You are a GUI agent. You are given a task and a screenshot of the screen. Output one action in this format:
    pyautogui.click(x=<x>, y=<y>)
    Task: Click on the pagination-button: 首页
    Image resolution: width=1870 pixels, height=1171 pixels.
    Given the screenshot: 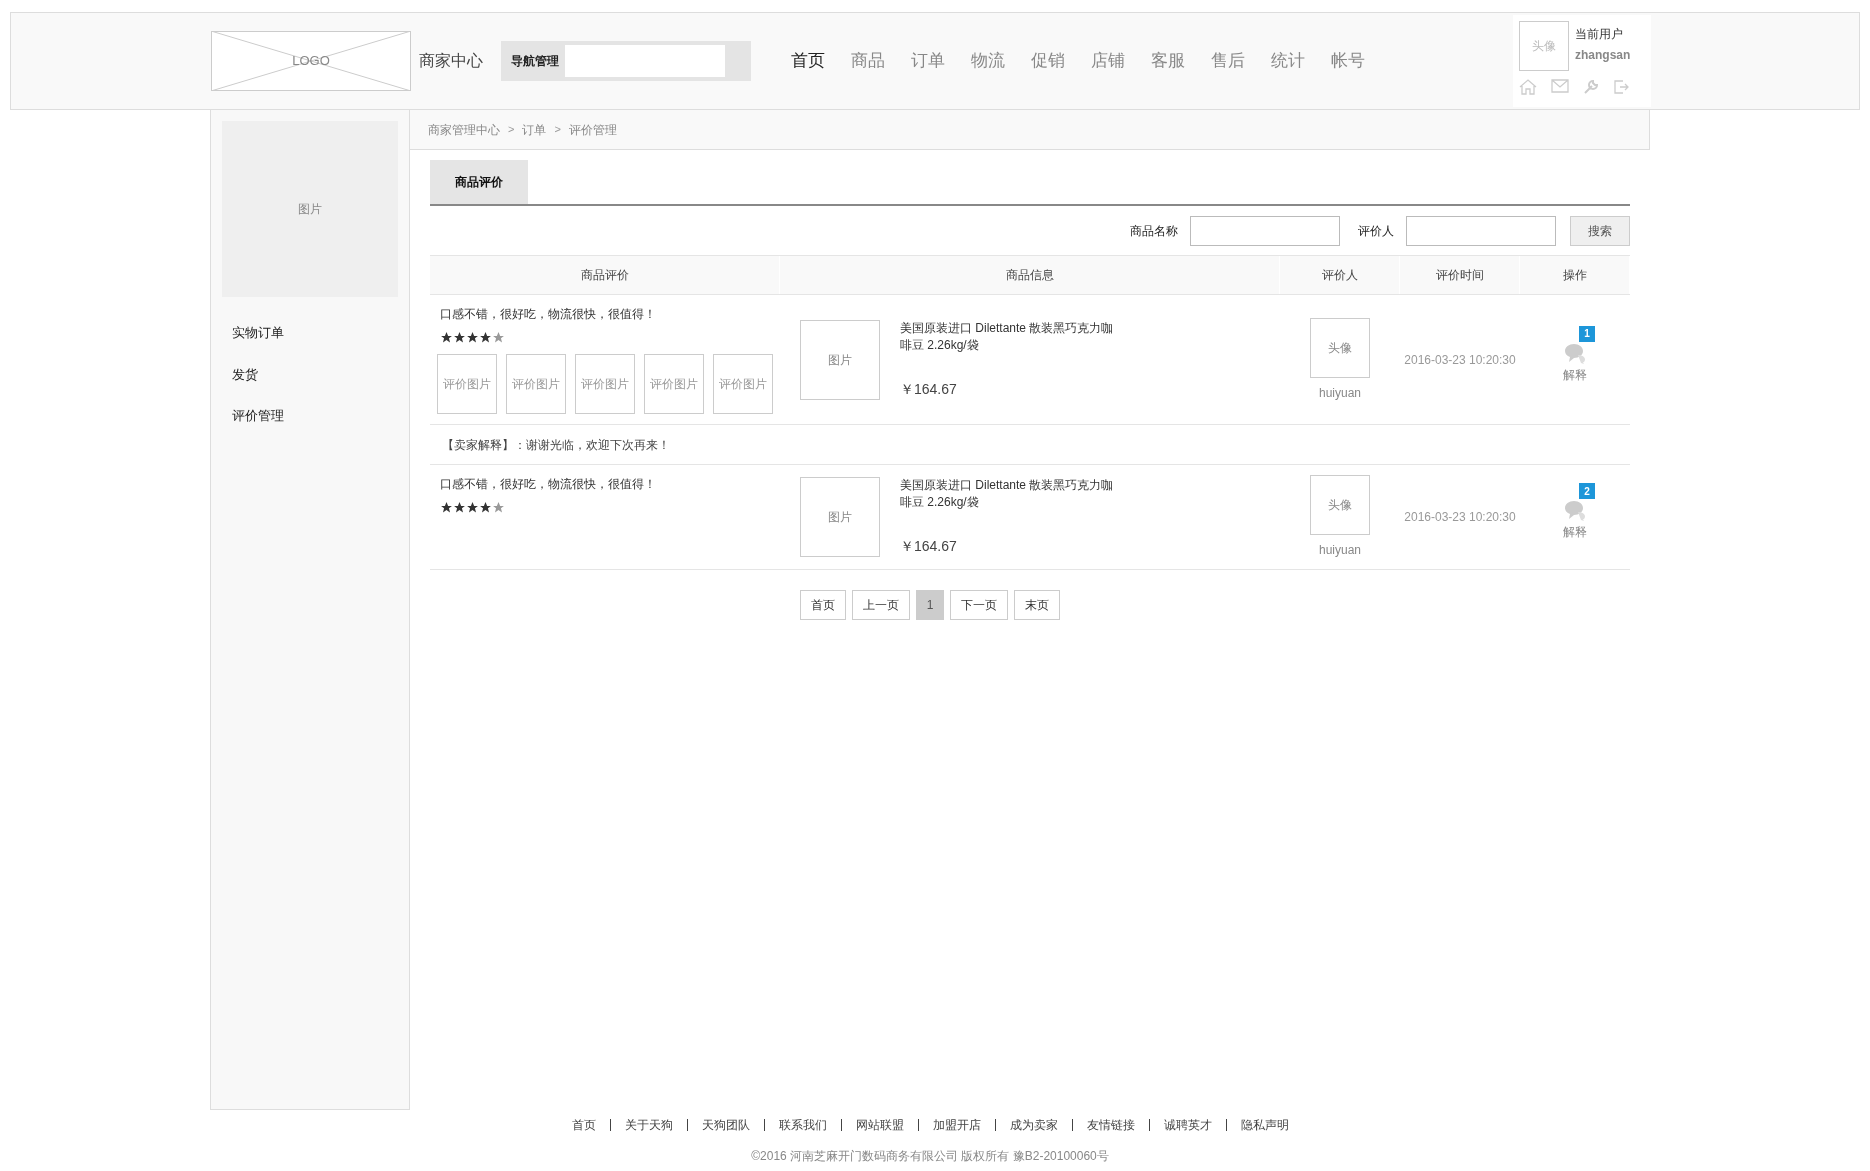 What is the action you would take?
    pyautogui.click(x=822, y=605)
    